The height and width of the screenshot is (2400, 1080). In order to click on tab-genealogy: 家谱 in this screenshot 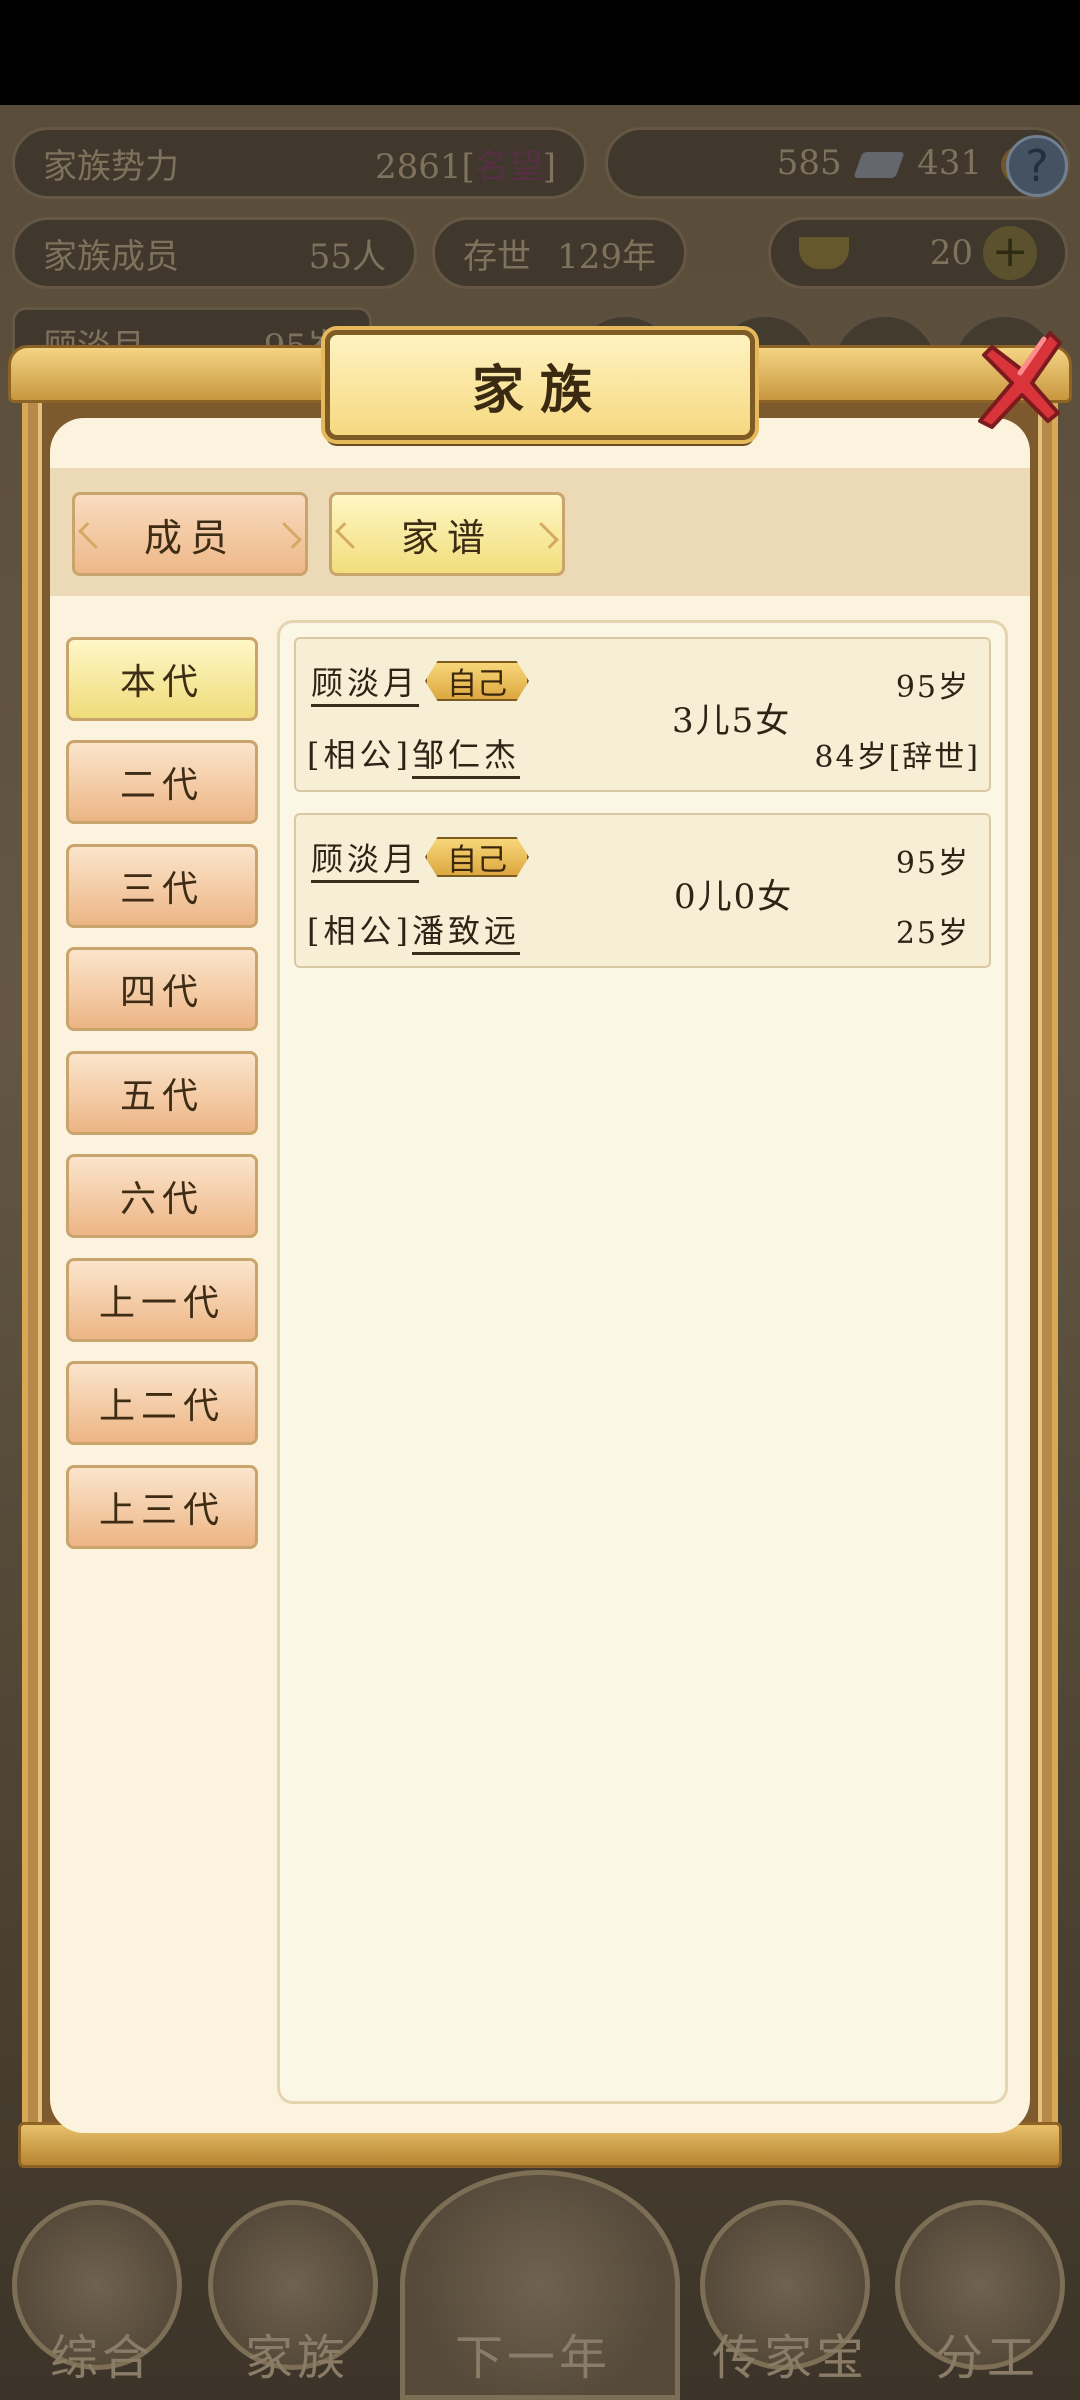, I will do `click(447, 534)`.